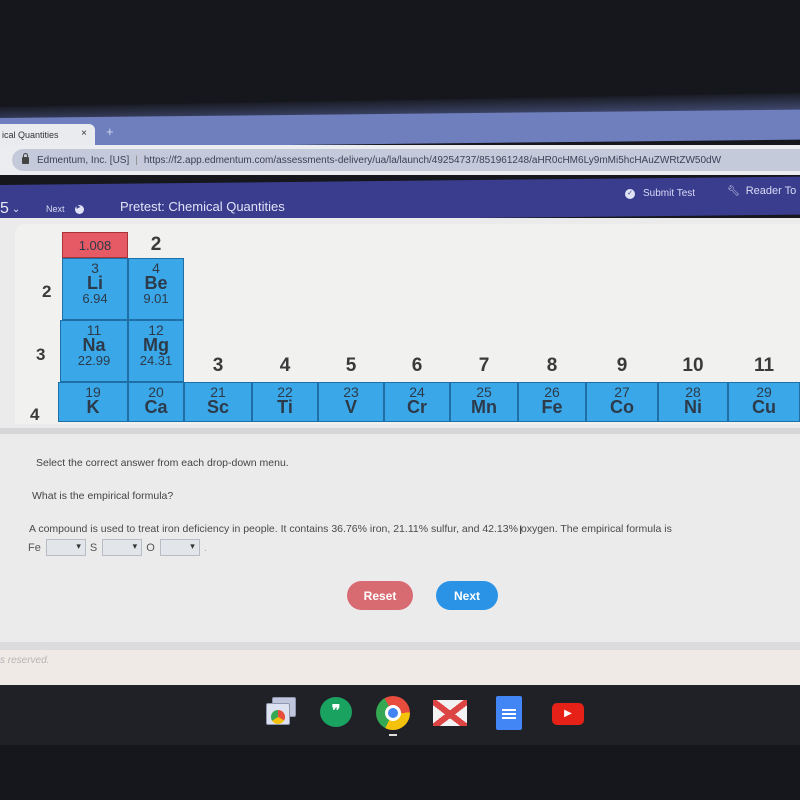 This screenshot has height=800, width=800. I want to click on element-cell: 20 Ca, so click(156, 402).